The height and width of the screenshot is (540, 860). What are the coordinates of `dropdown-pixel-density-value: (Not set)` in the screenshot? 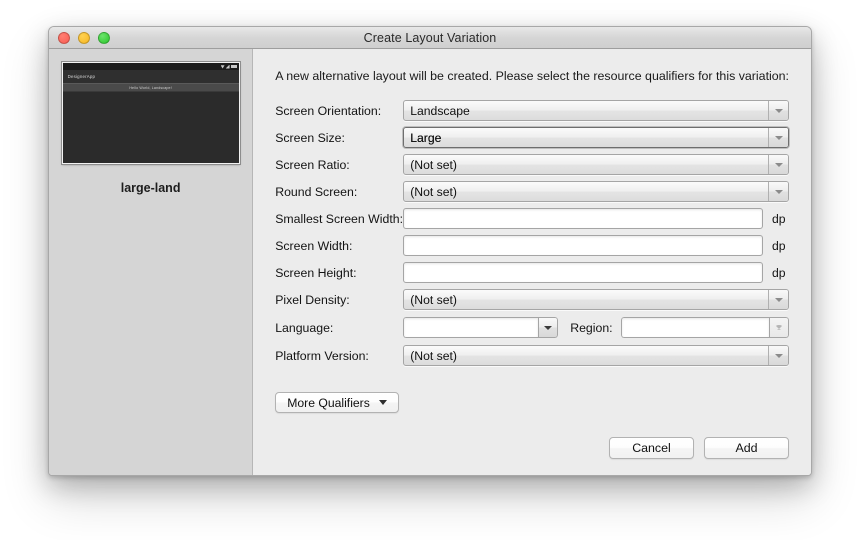 It's located at (433, 299).